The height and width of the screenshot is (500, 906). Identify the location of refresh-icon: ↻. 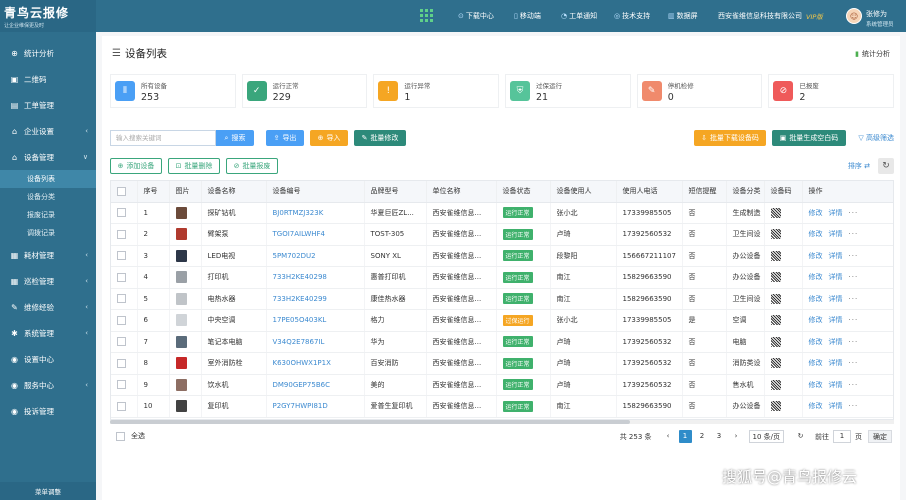
(800, 436).